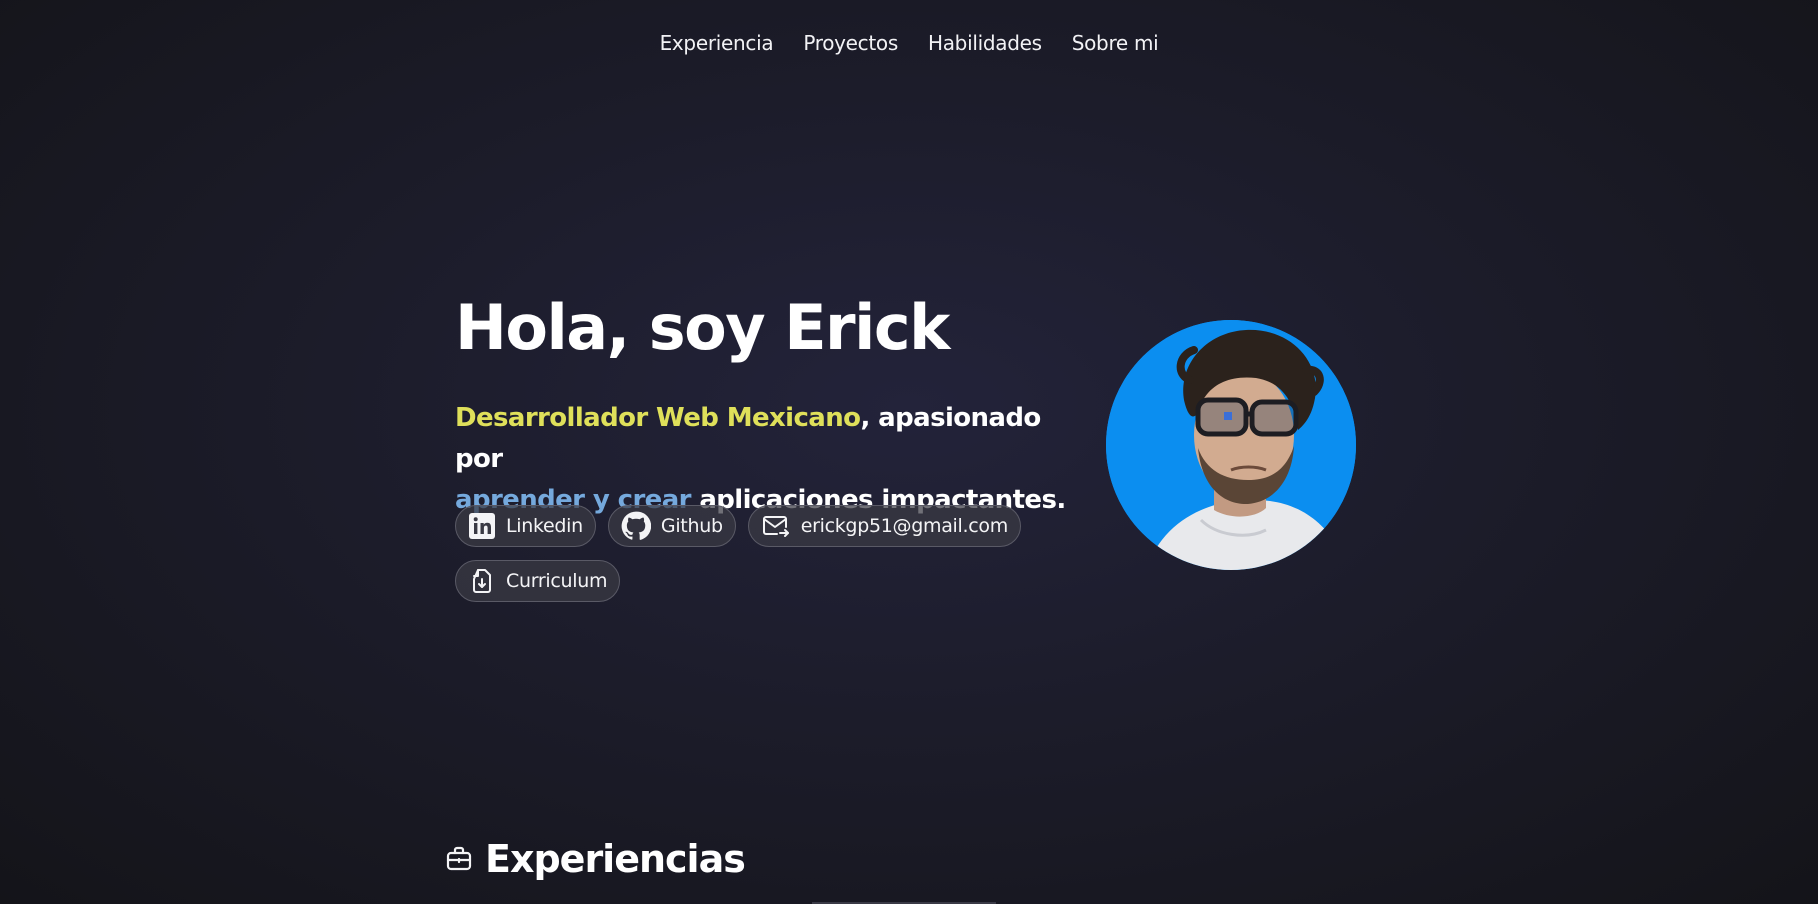  What do you see at coordinates (904, 526) in the screenshot?
I see `email-label: erickgp51@gmail.com` at bounding box center [904, 526].